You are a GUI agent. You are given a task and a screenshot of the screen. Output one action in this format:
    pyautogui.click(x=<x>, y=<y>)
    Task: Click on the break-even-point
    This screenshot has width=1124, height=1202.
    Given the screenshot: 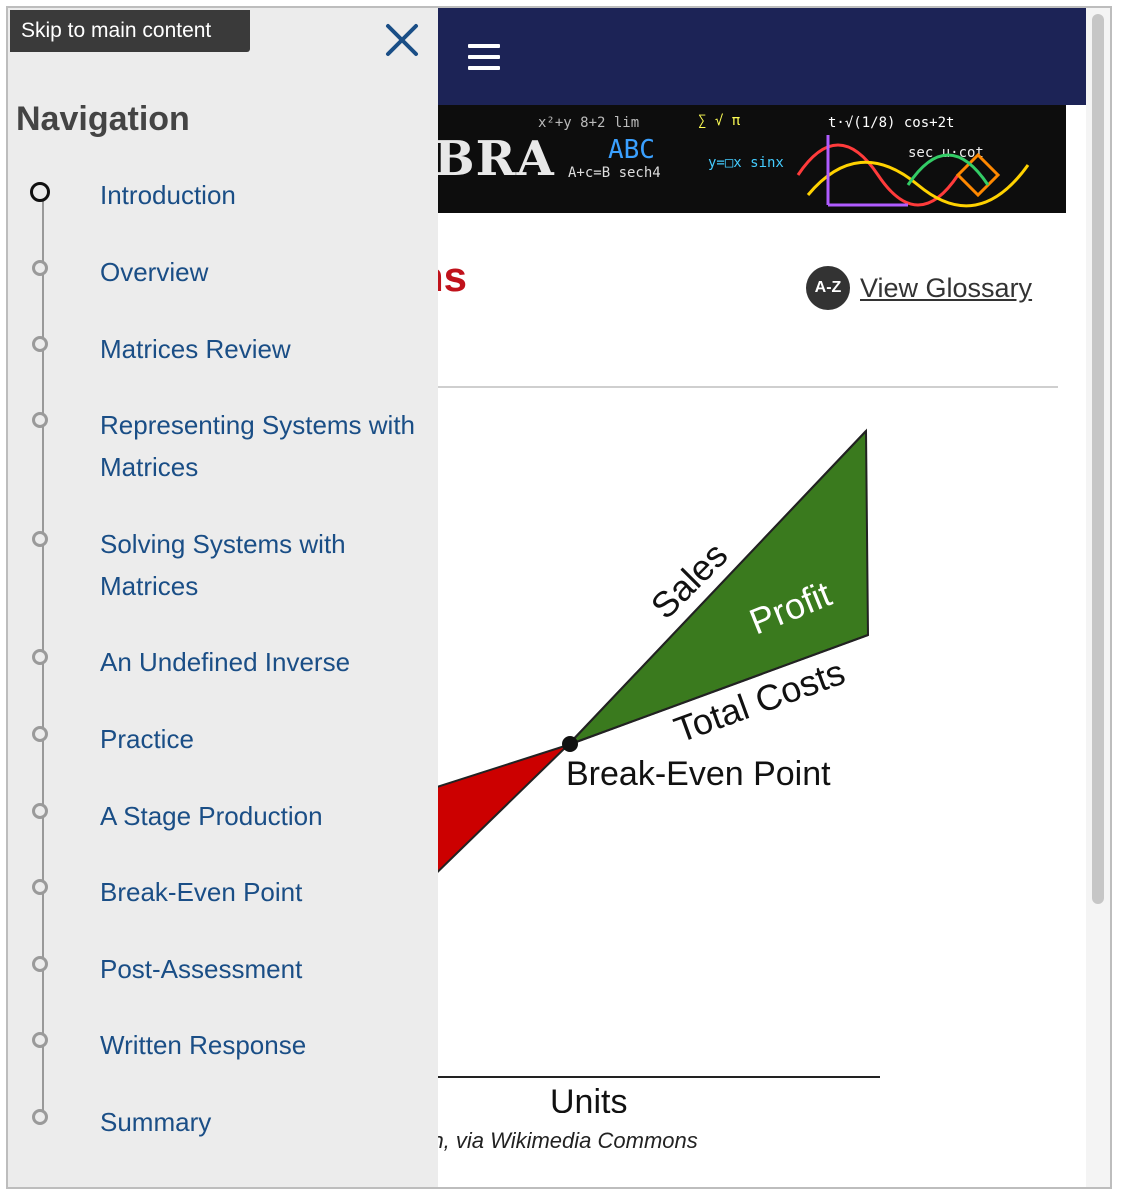 What is the action you would take?
    pyautogui.click(x=570, y=744)
    